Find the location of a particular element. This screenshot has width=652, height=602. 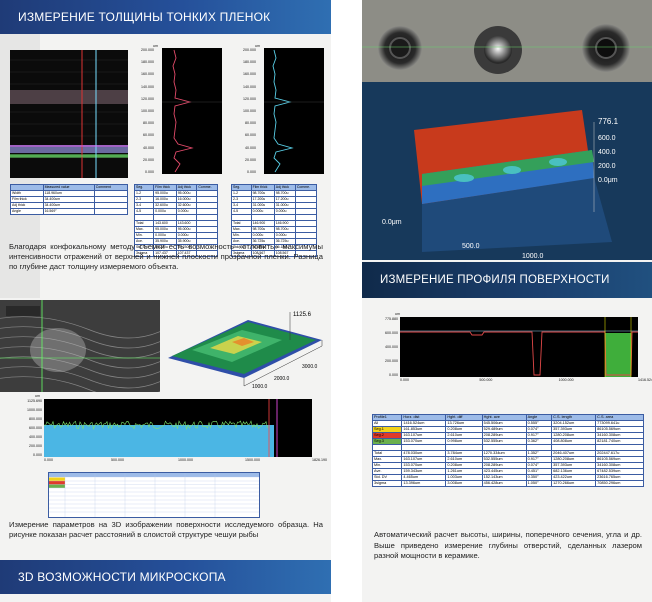

table-row: Angle 16.569° is located at coordinates (69, 211).